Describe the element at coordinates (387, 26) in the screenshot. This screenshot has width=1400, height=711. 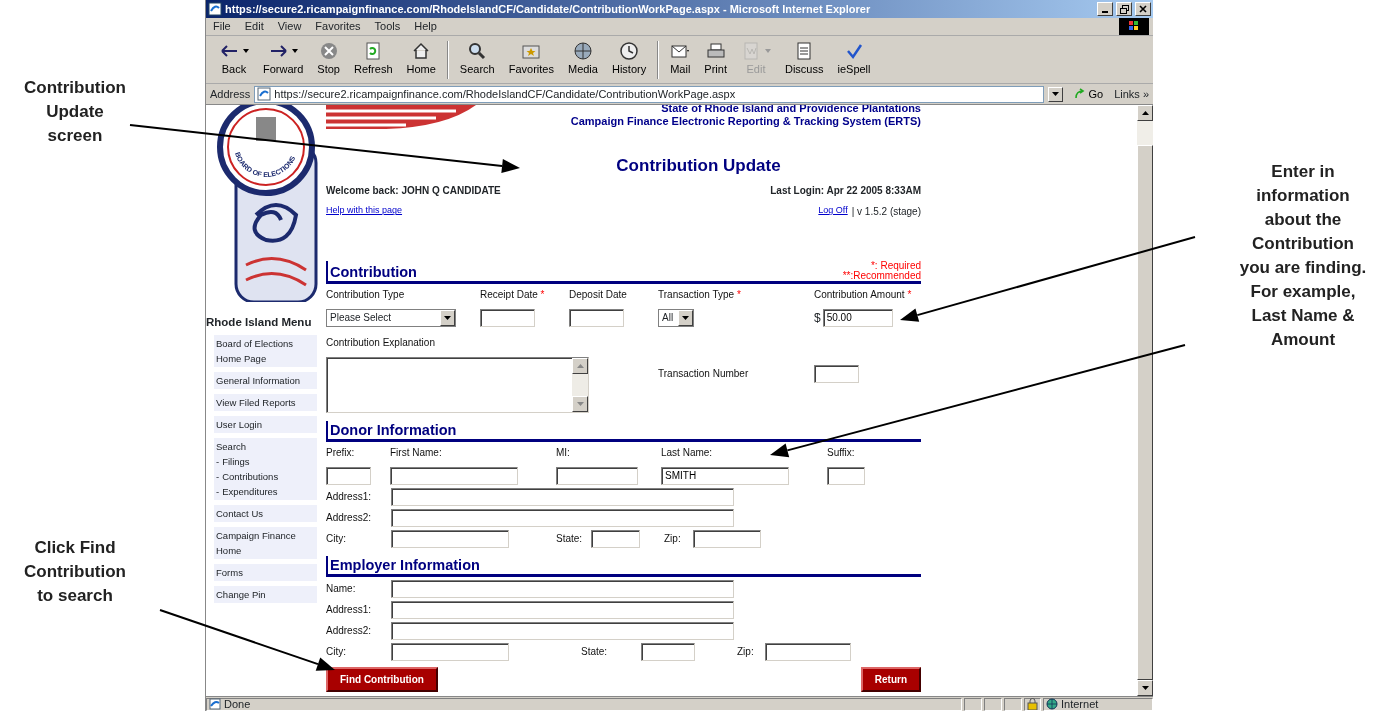
I see `menu-item: Tools` at that location.